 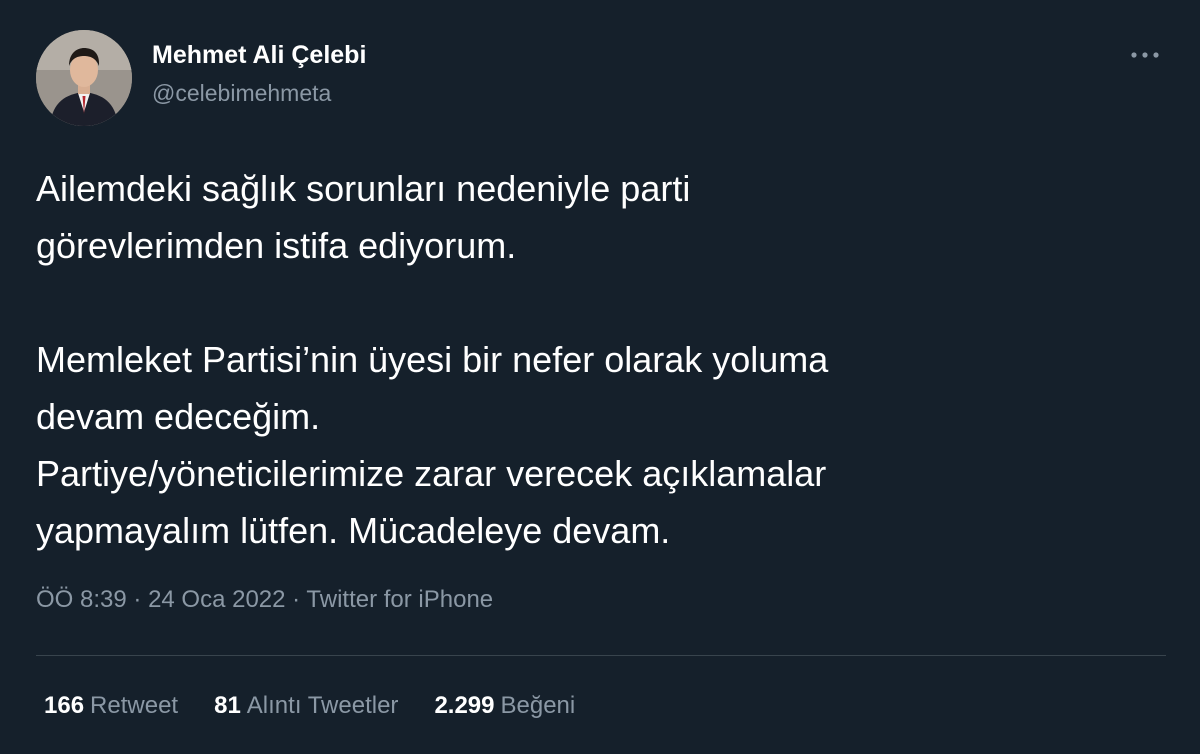 I want to click on quote-tweets-label: Alıntı Tweetler, so click(x=322, y=705).